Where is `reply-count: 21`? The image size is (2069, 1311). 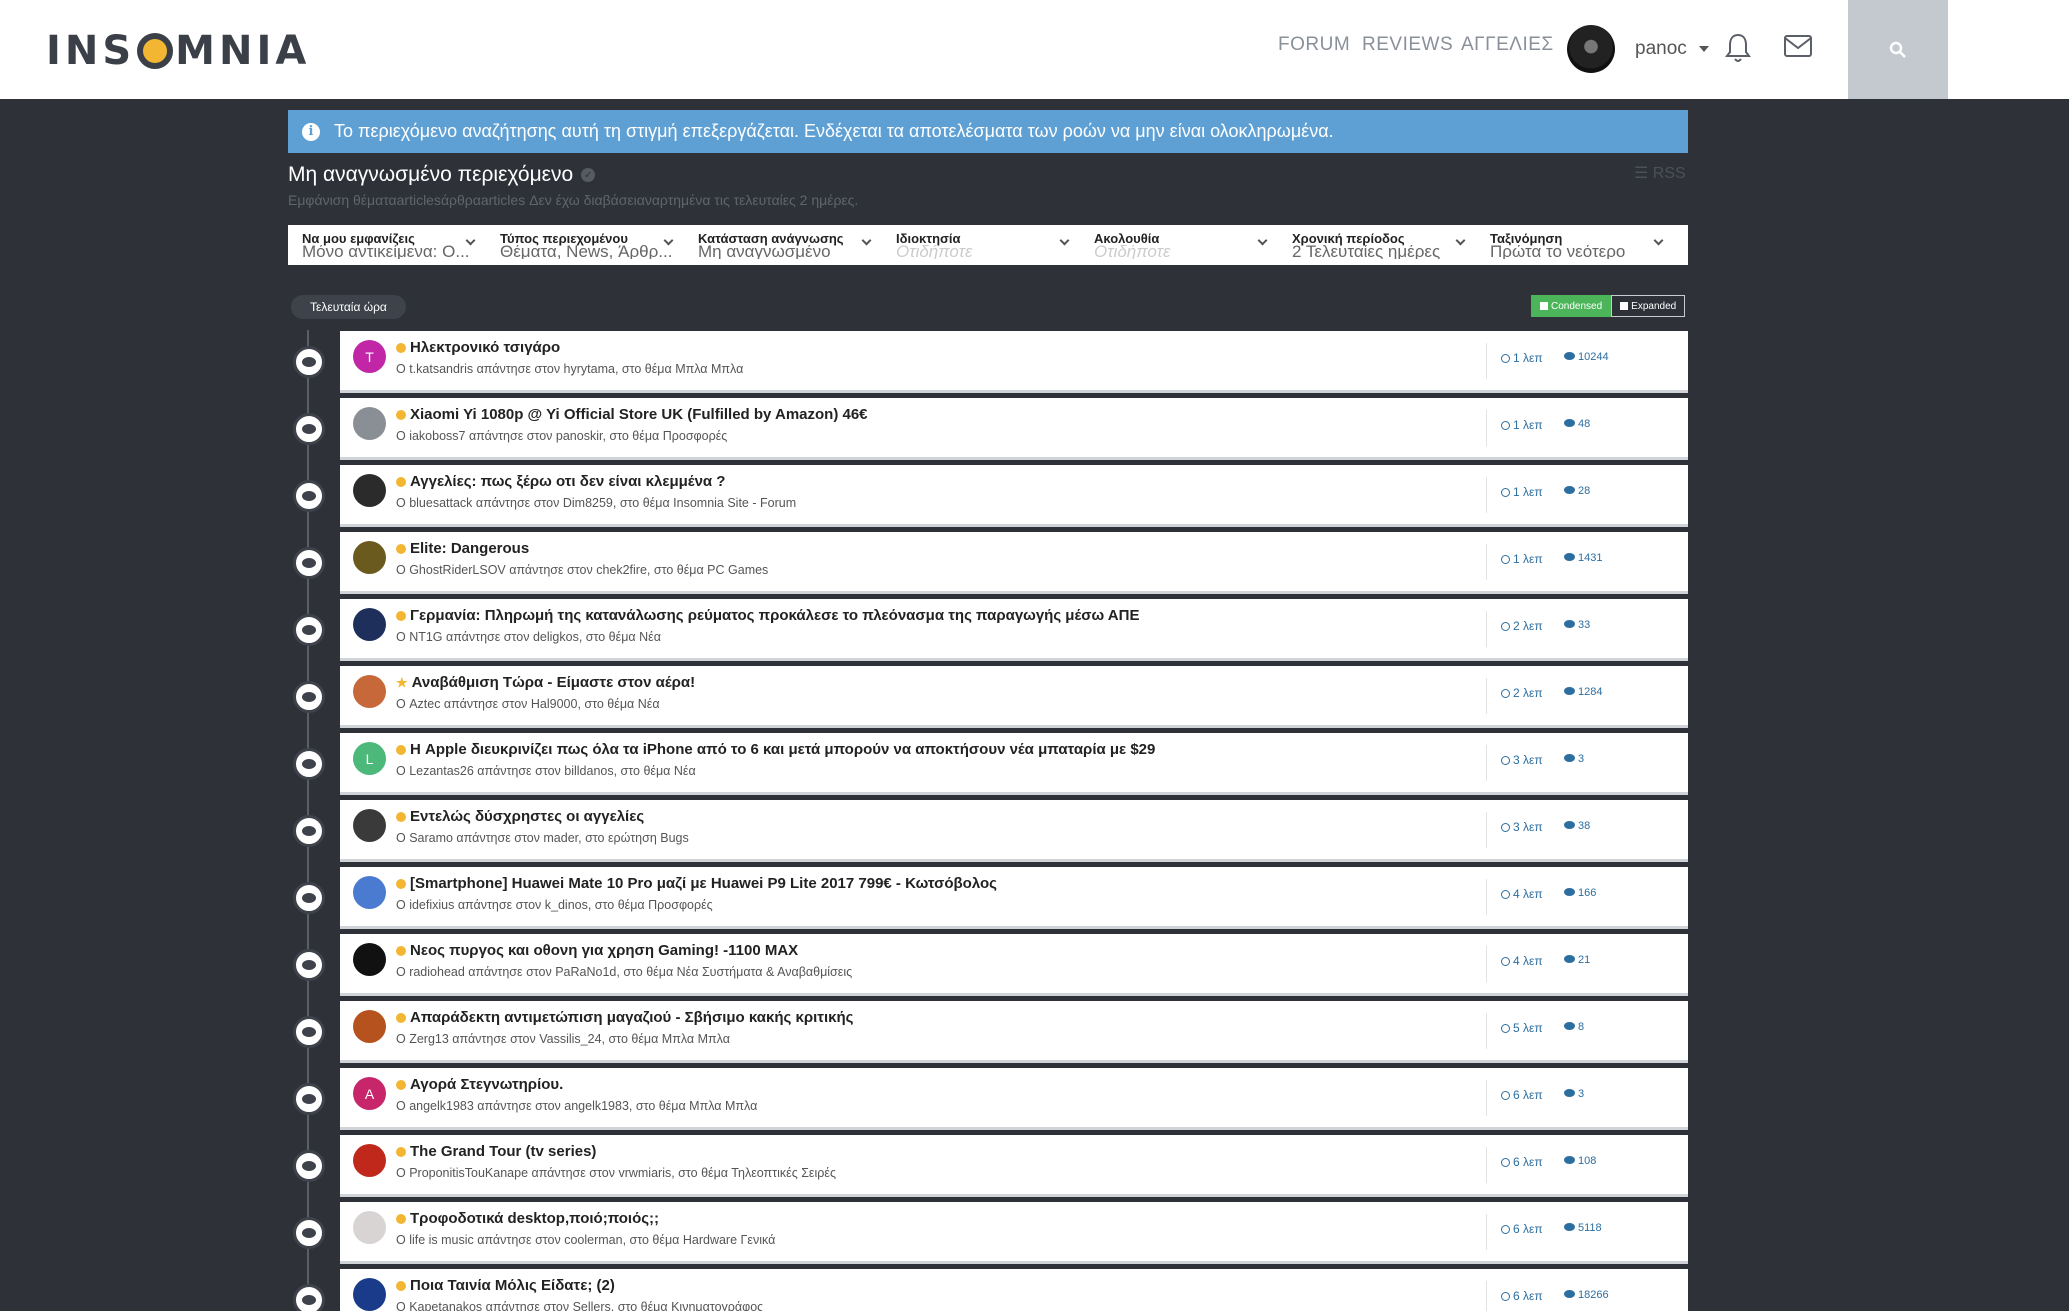 reply-count: 21 is located at coordinates (1577, 960).